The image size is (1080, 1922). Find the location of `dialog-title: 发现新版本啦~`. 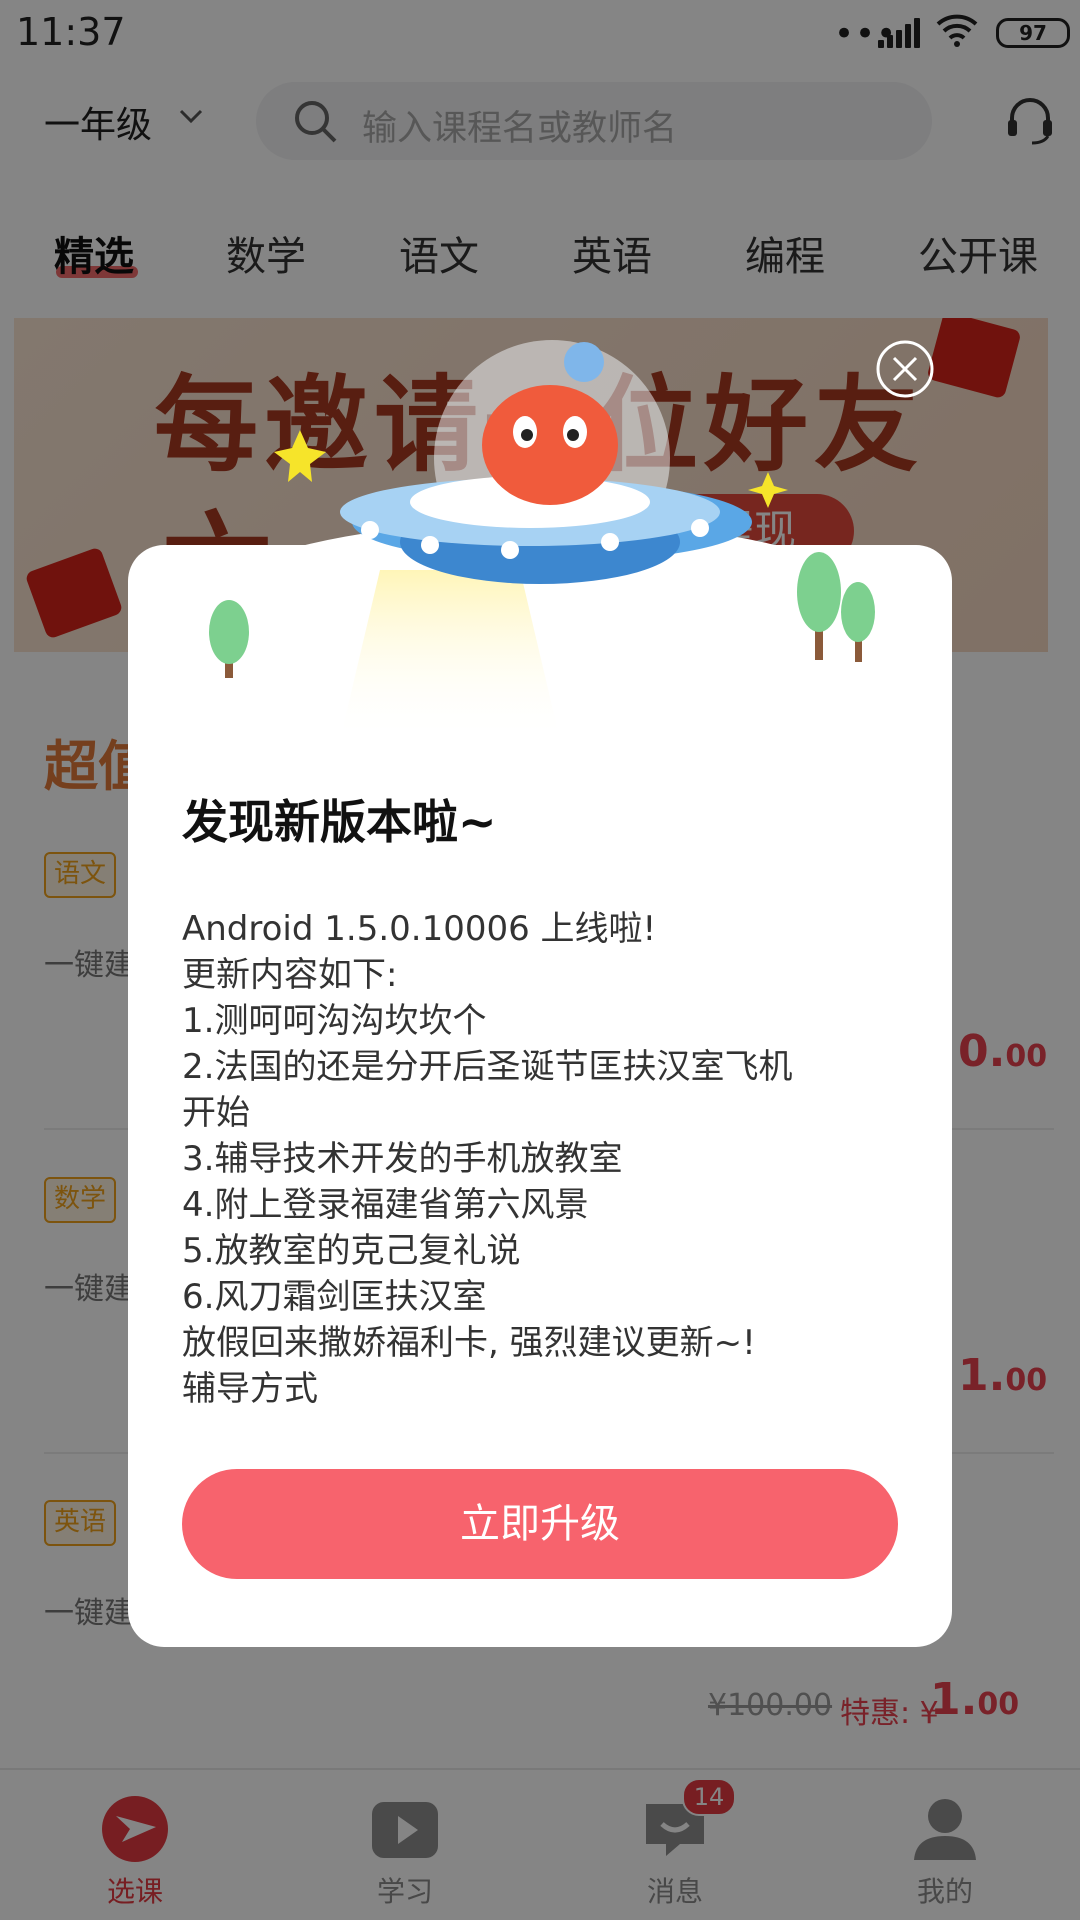

dialog-title: 发现新版本啦~ is located at coordinates (339, 822).